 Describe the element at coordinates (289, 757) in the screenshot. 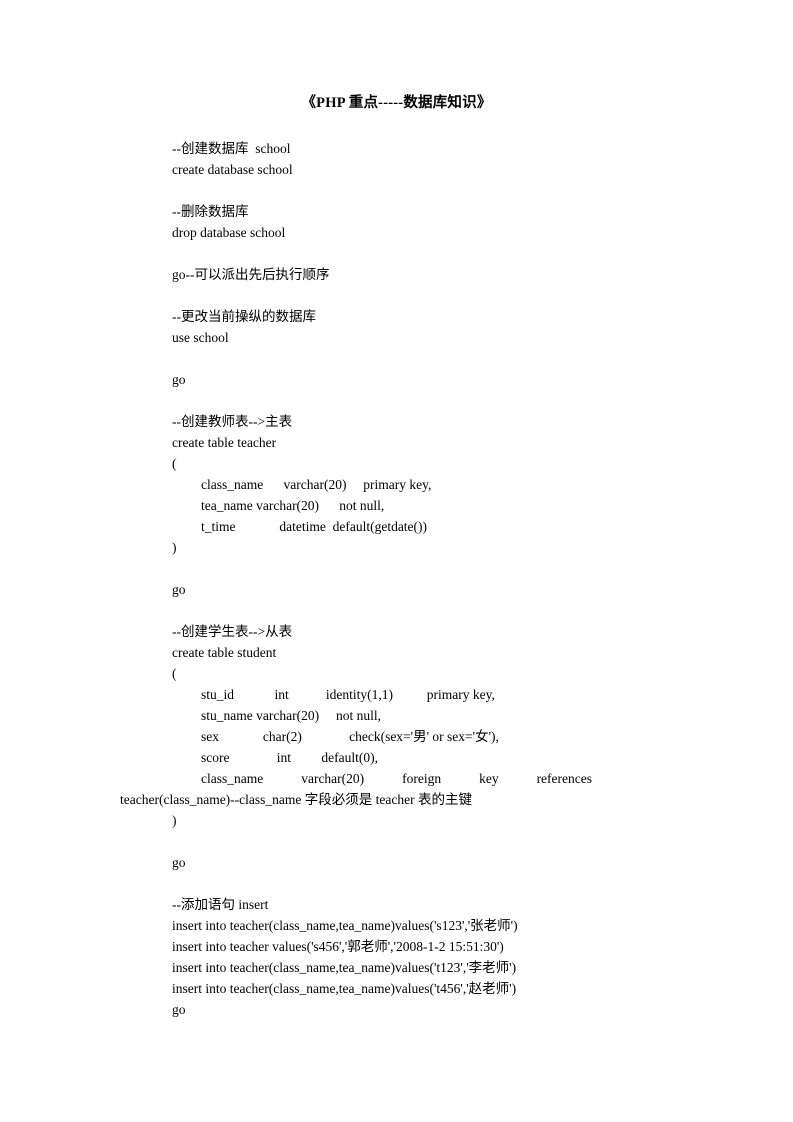

I see `code-line: score int default(0),` at that location.